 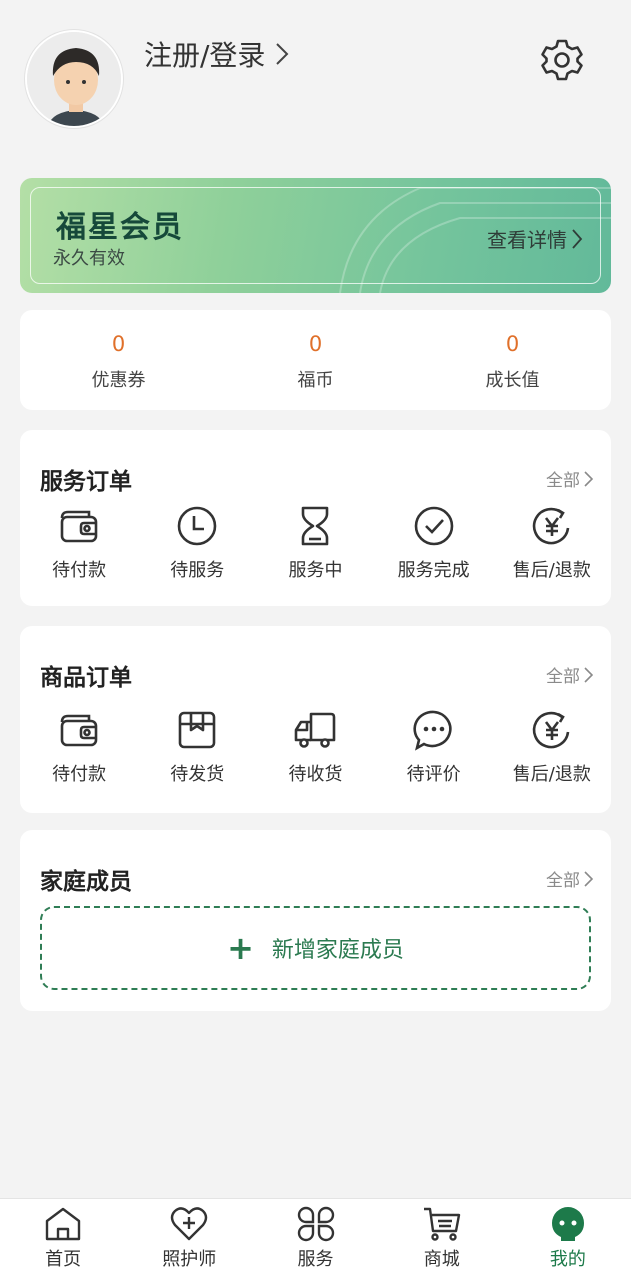 What do you see at coordinates (120, 227) in the screenshot?
I see `member-title: 福星会员` at bounding box center [120, 227].